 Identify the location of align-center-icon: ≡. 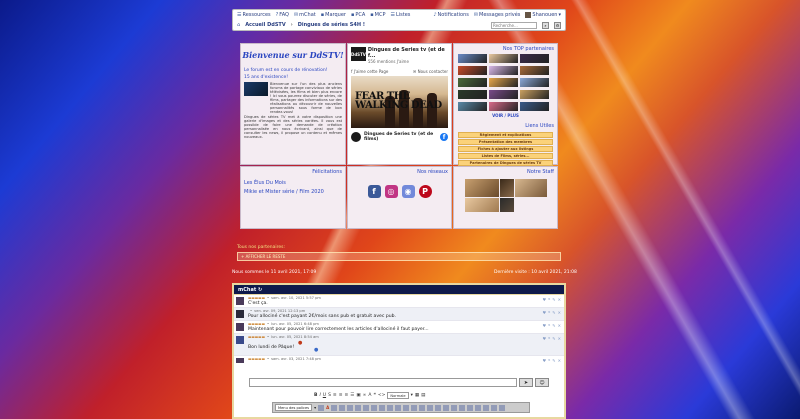
(341, 395).